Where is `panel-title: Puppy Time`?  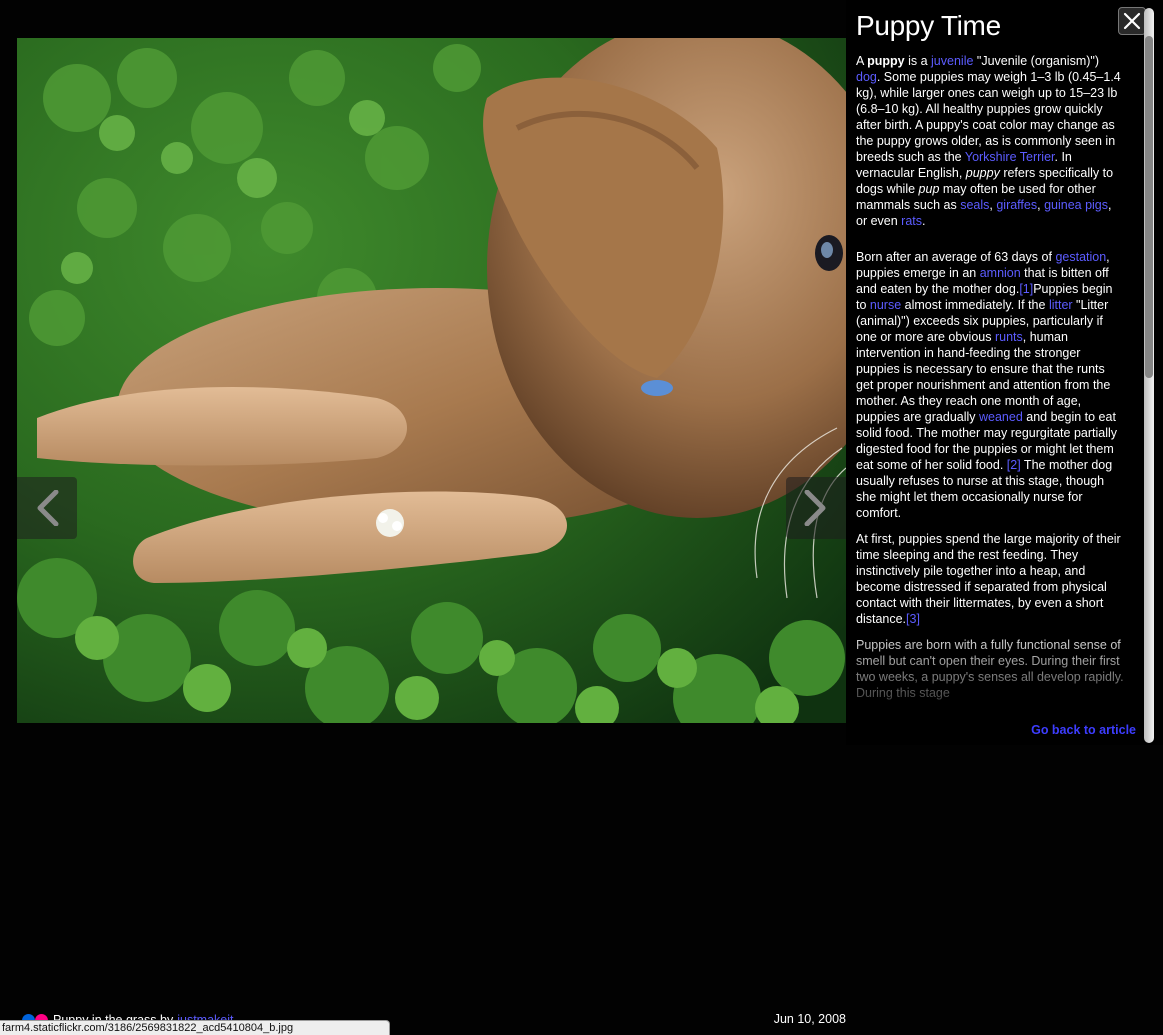
panel-title: Puppy Time is located at coordinates (928, 25).